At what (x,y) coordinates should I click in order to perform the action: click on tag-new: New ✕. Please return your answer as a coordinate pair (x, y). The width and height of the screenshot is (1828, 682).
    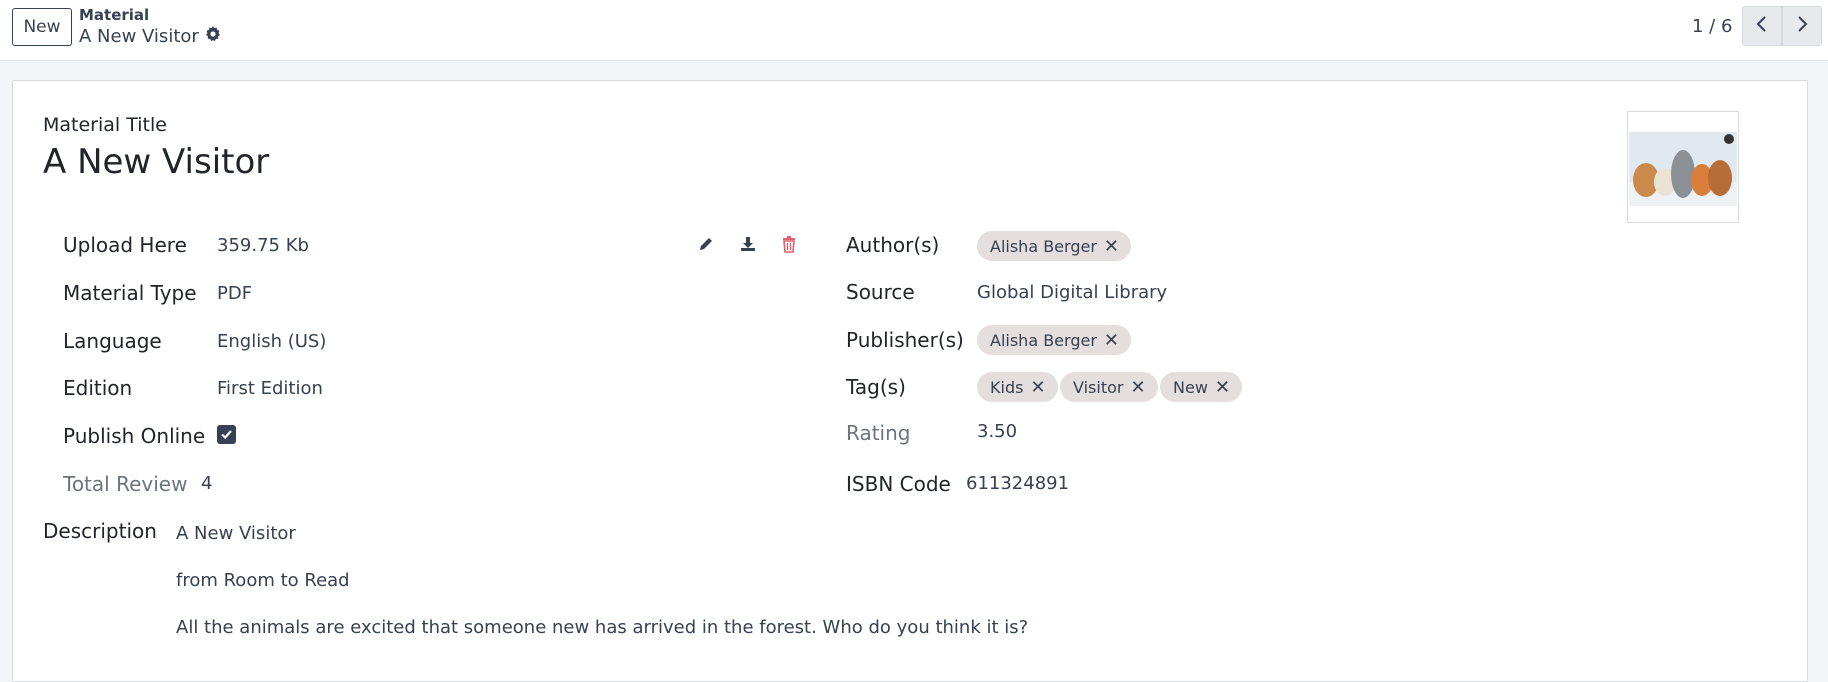
    Looking at the image, I should click on (1201, 387).